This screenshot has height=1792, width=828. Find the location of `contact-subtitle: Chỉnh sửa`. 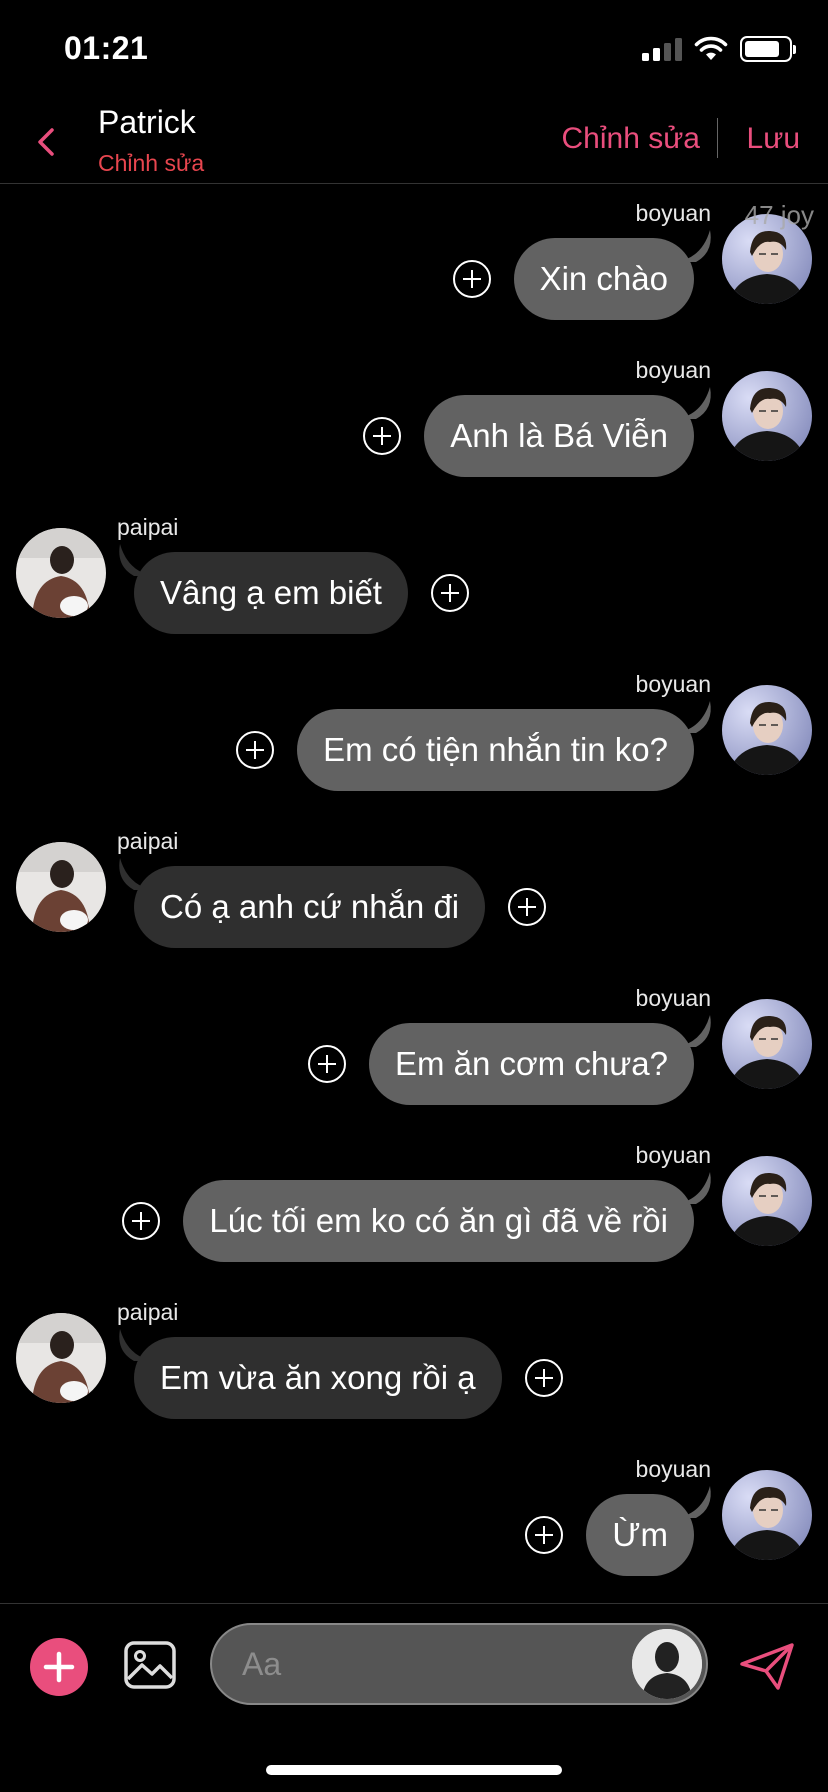

contact-subtitle: Chỉnh sửa is located at coordinates (151, 163).